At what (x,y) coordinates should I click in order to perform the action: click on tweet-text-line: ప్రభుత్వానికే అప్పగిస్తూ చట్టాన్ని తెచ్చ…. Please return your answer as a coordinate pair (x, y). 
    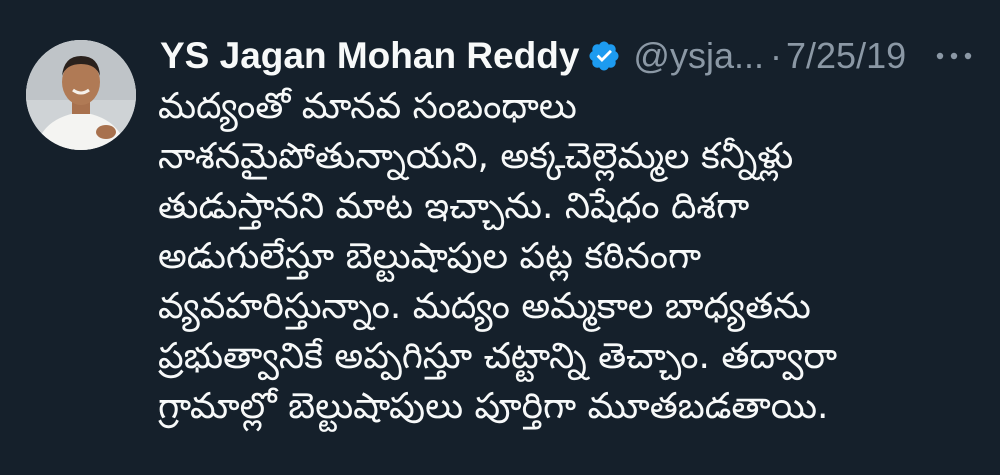
    Looking at the image, I should click on (498, 356).